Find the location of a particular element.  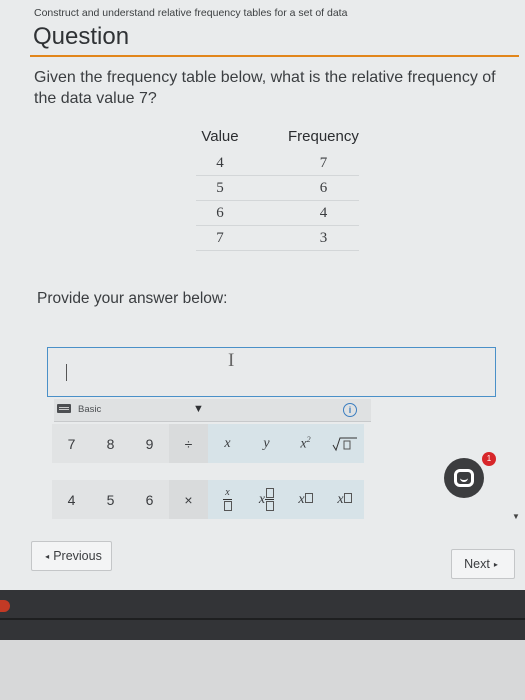

key-fraction: x is located at coordinates (227, 499).